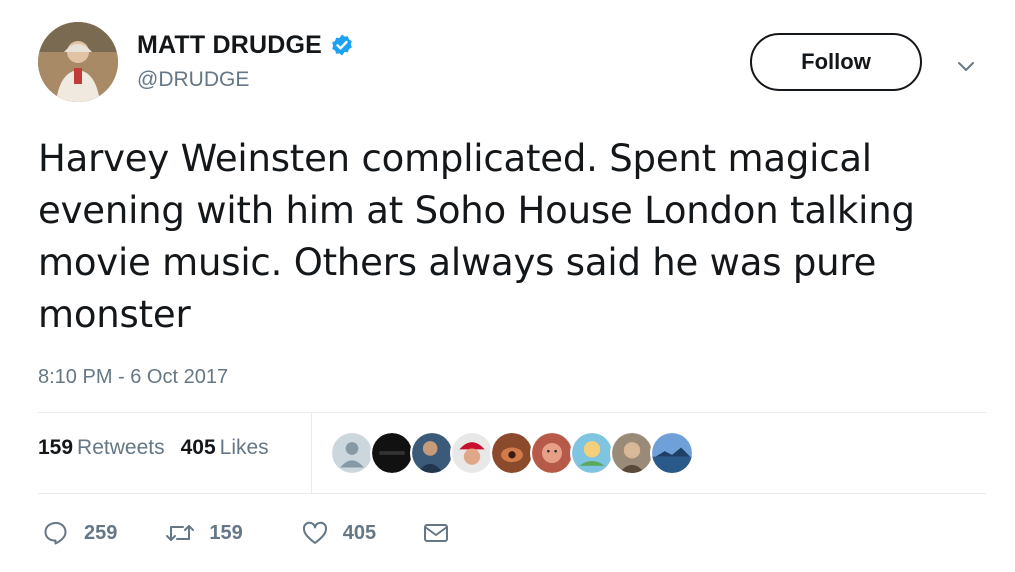 The height and width of the screenshot is (572, 1015). Describe the element at coordinates (592, 453) in the screenshot. I see `liker-avatar-cartoon` at that location.